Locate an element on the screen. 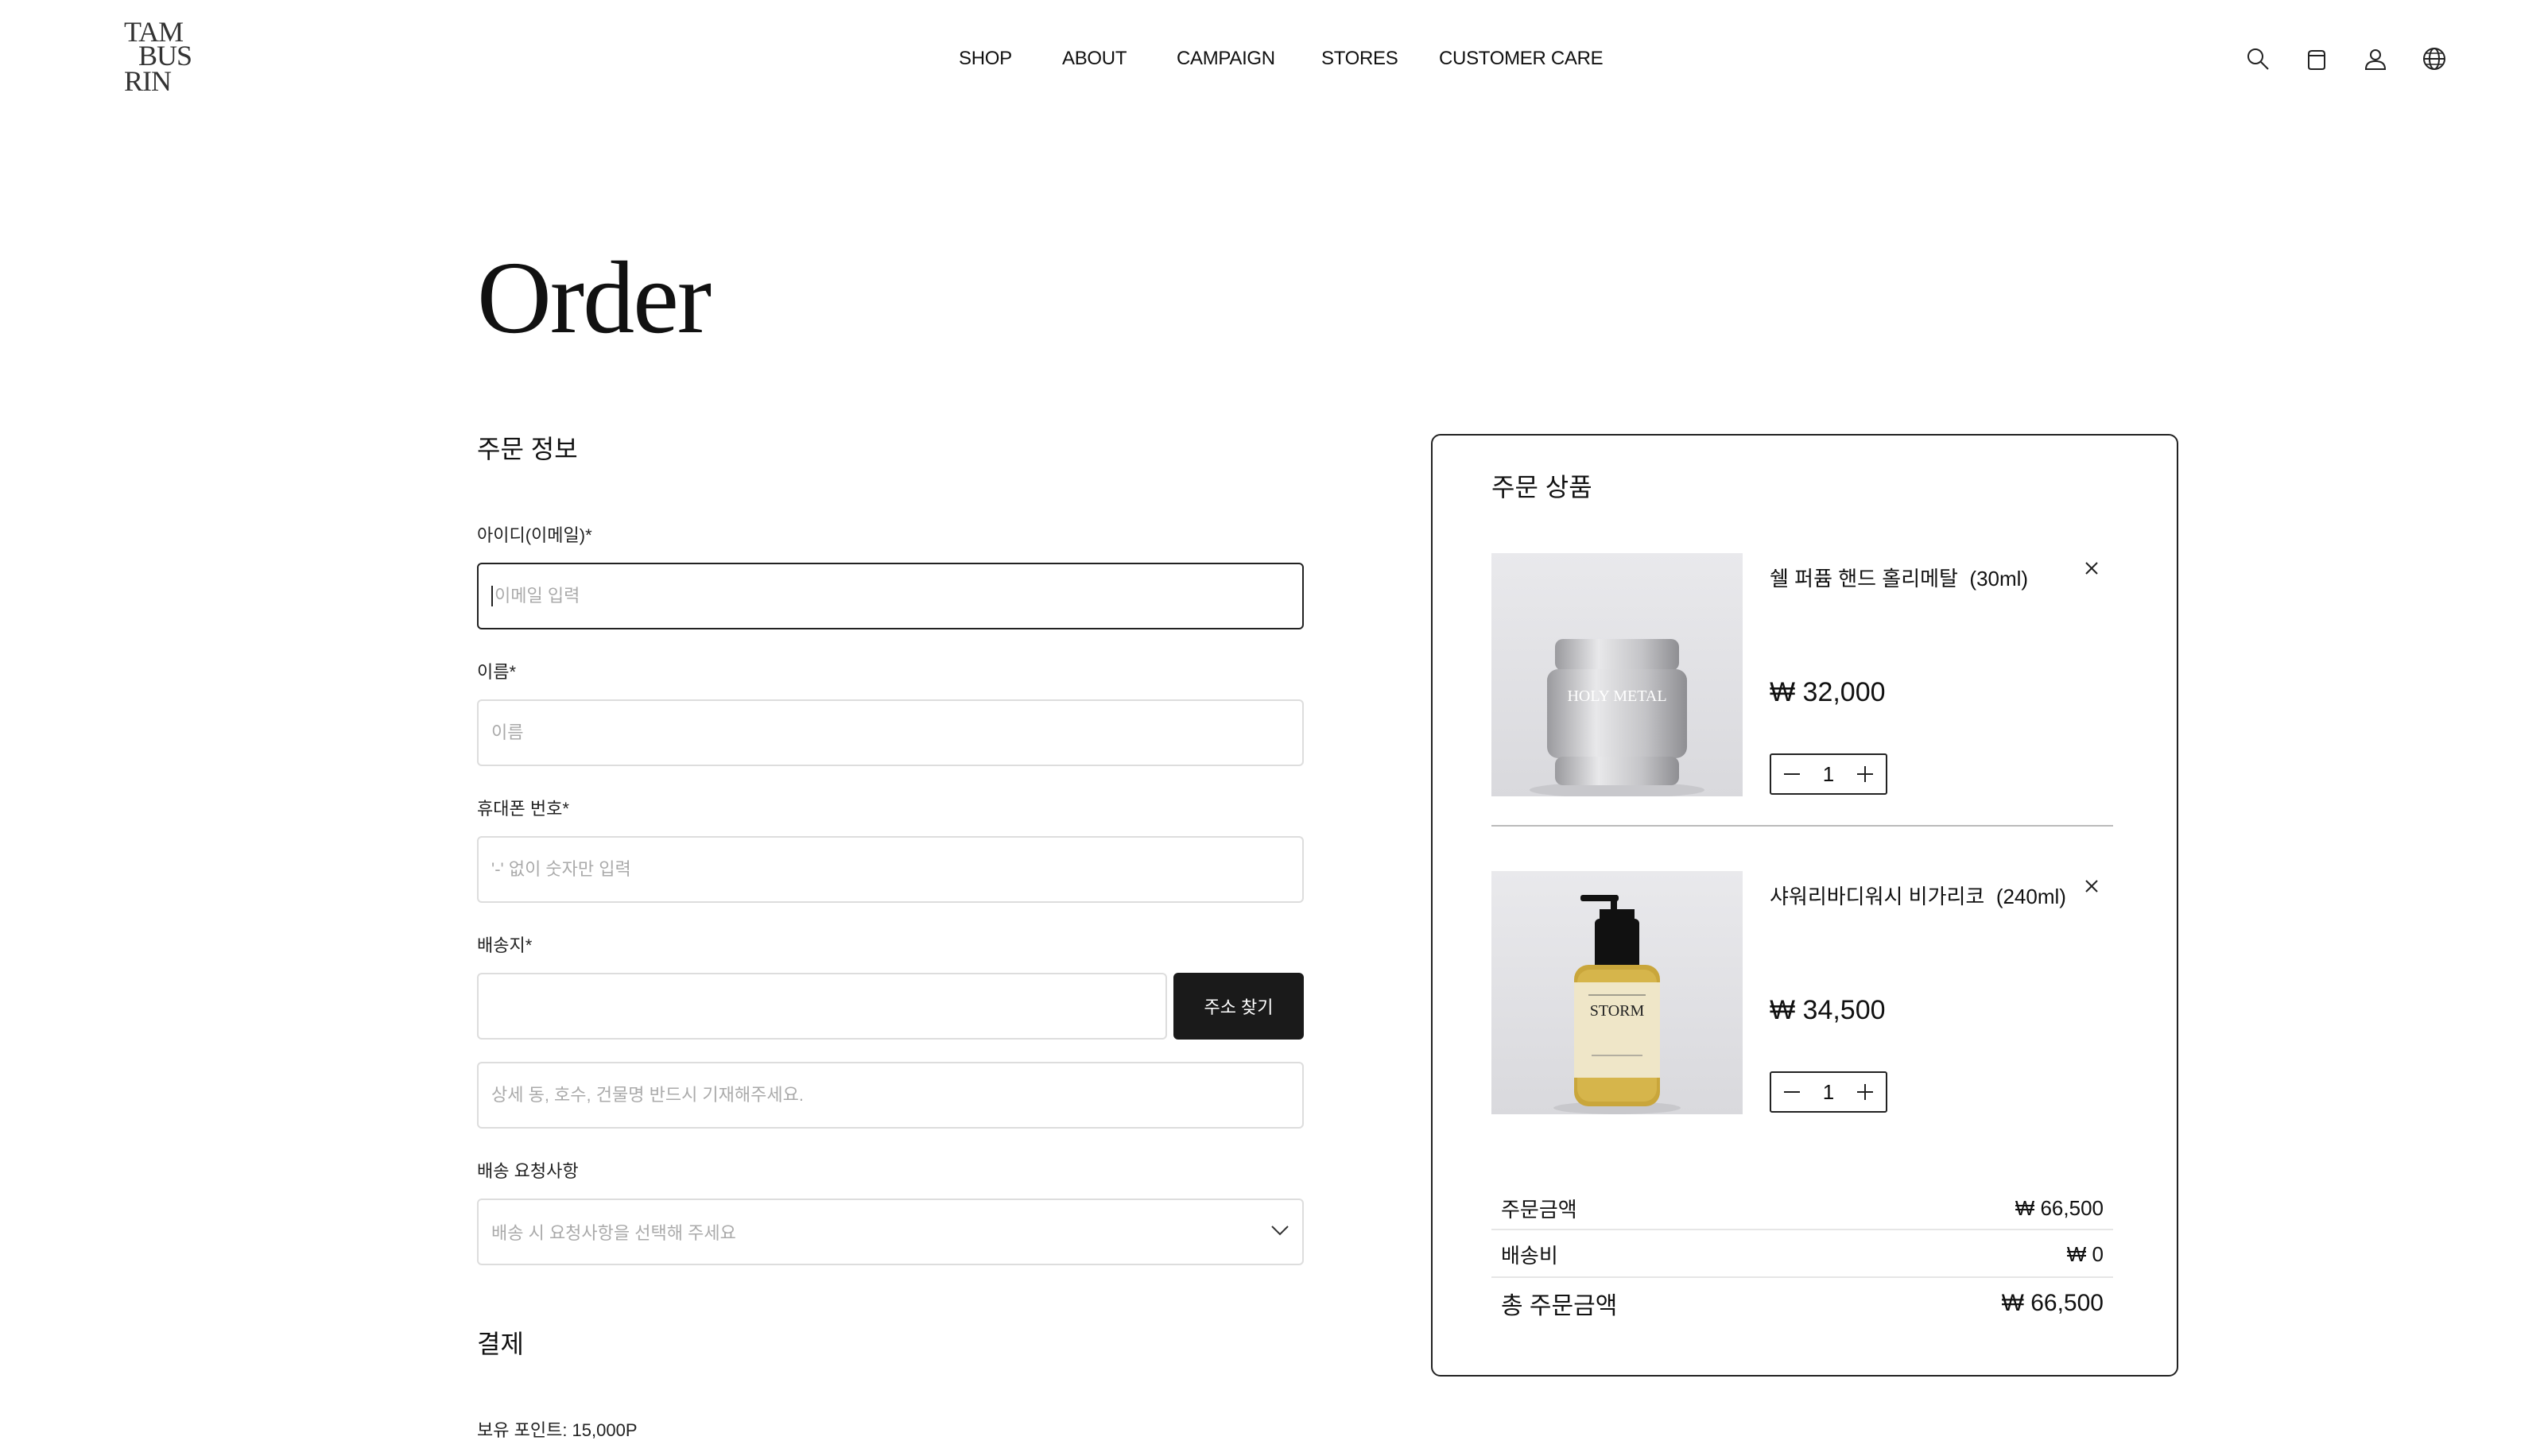 This screenshot has height=1456, width=2544. phone-input is located at coordinates (890, 869).